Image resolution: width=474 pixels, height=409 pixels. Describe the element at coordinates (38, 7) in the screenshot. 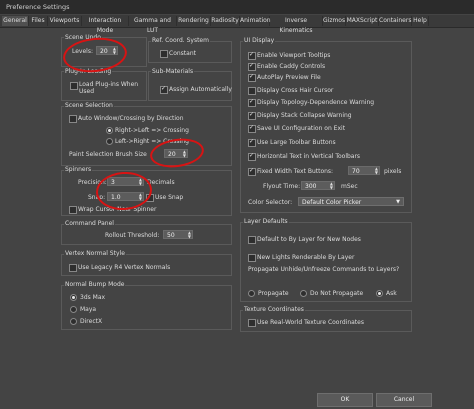

I see `window-title: Preference Settings` at that location.